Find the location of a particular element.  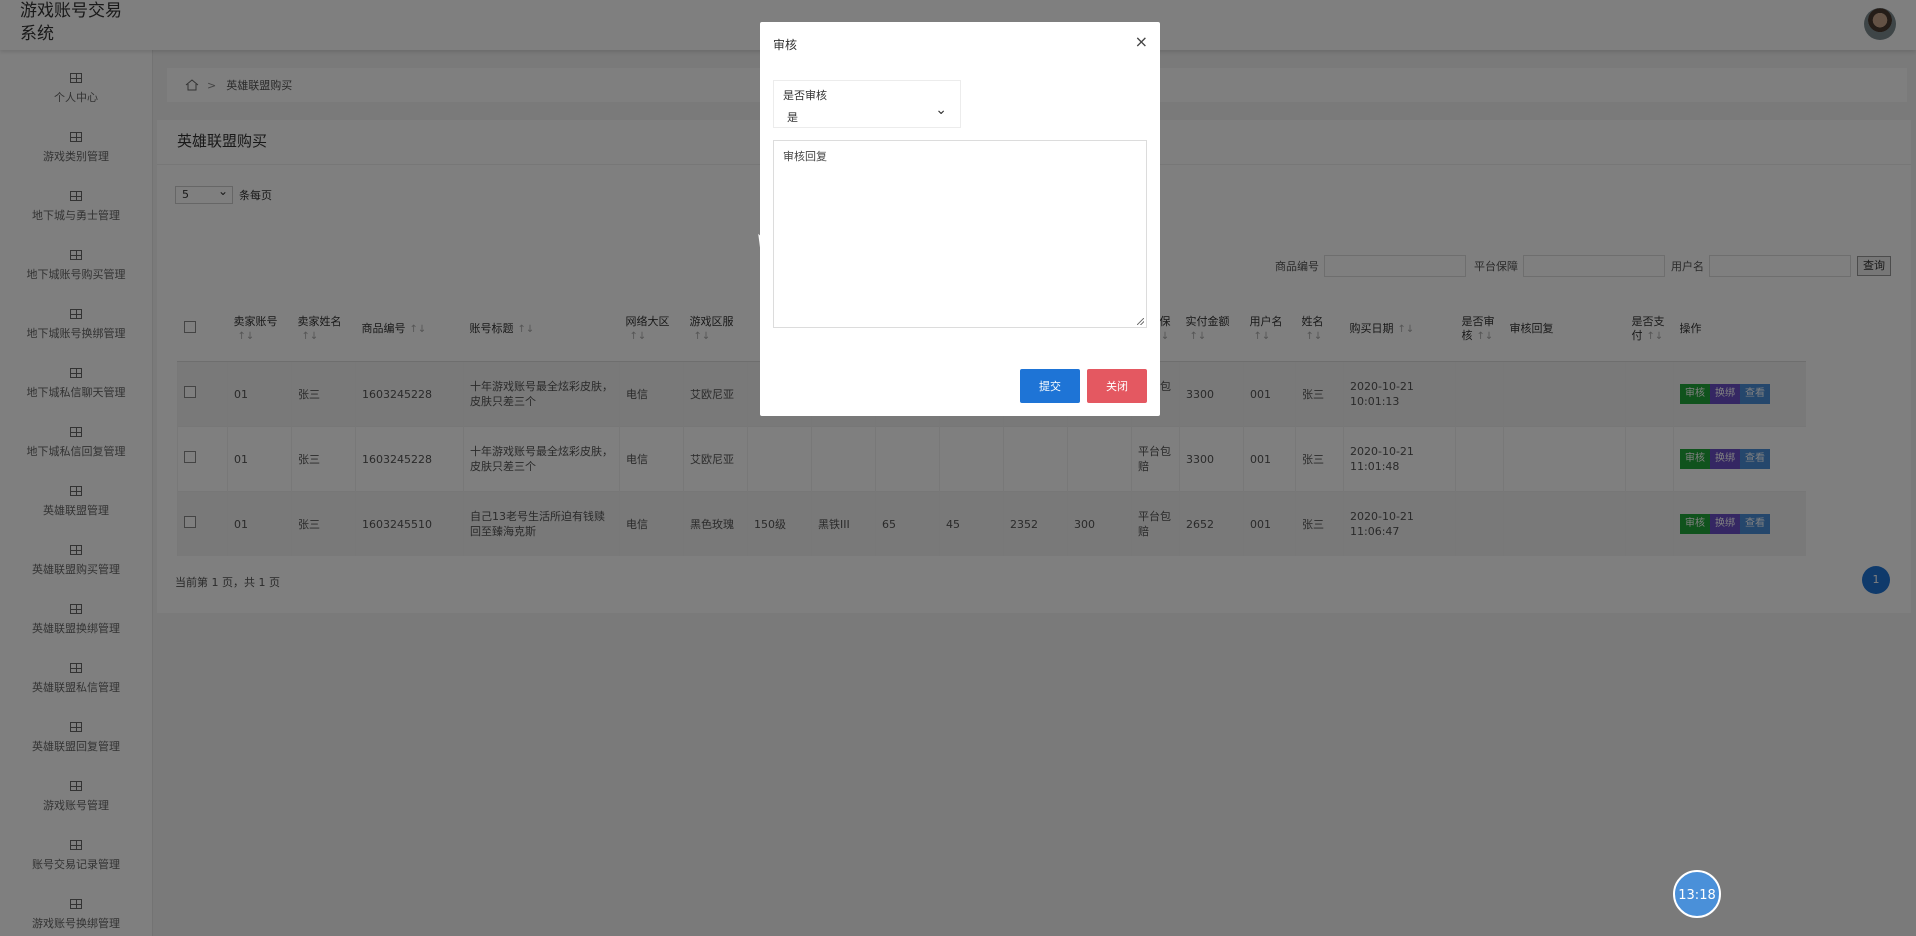

dialog-title: 审核 is located at coordinates (785, 45).